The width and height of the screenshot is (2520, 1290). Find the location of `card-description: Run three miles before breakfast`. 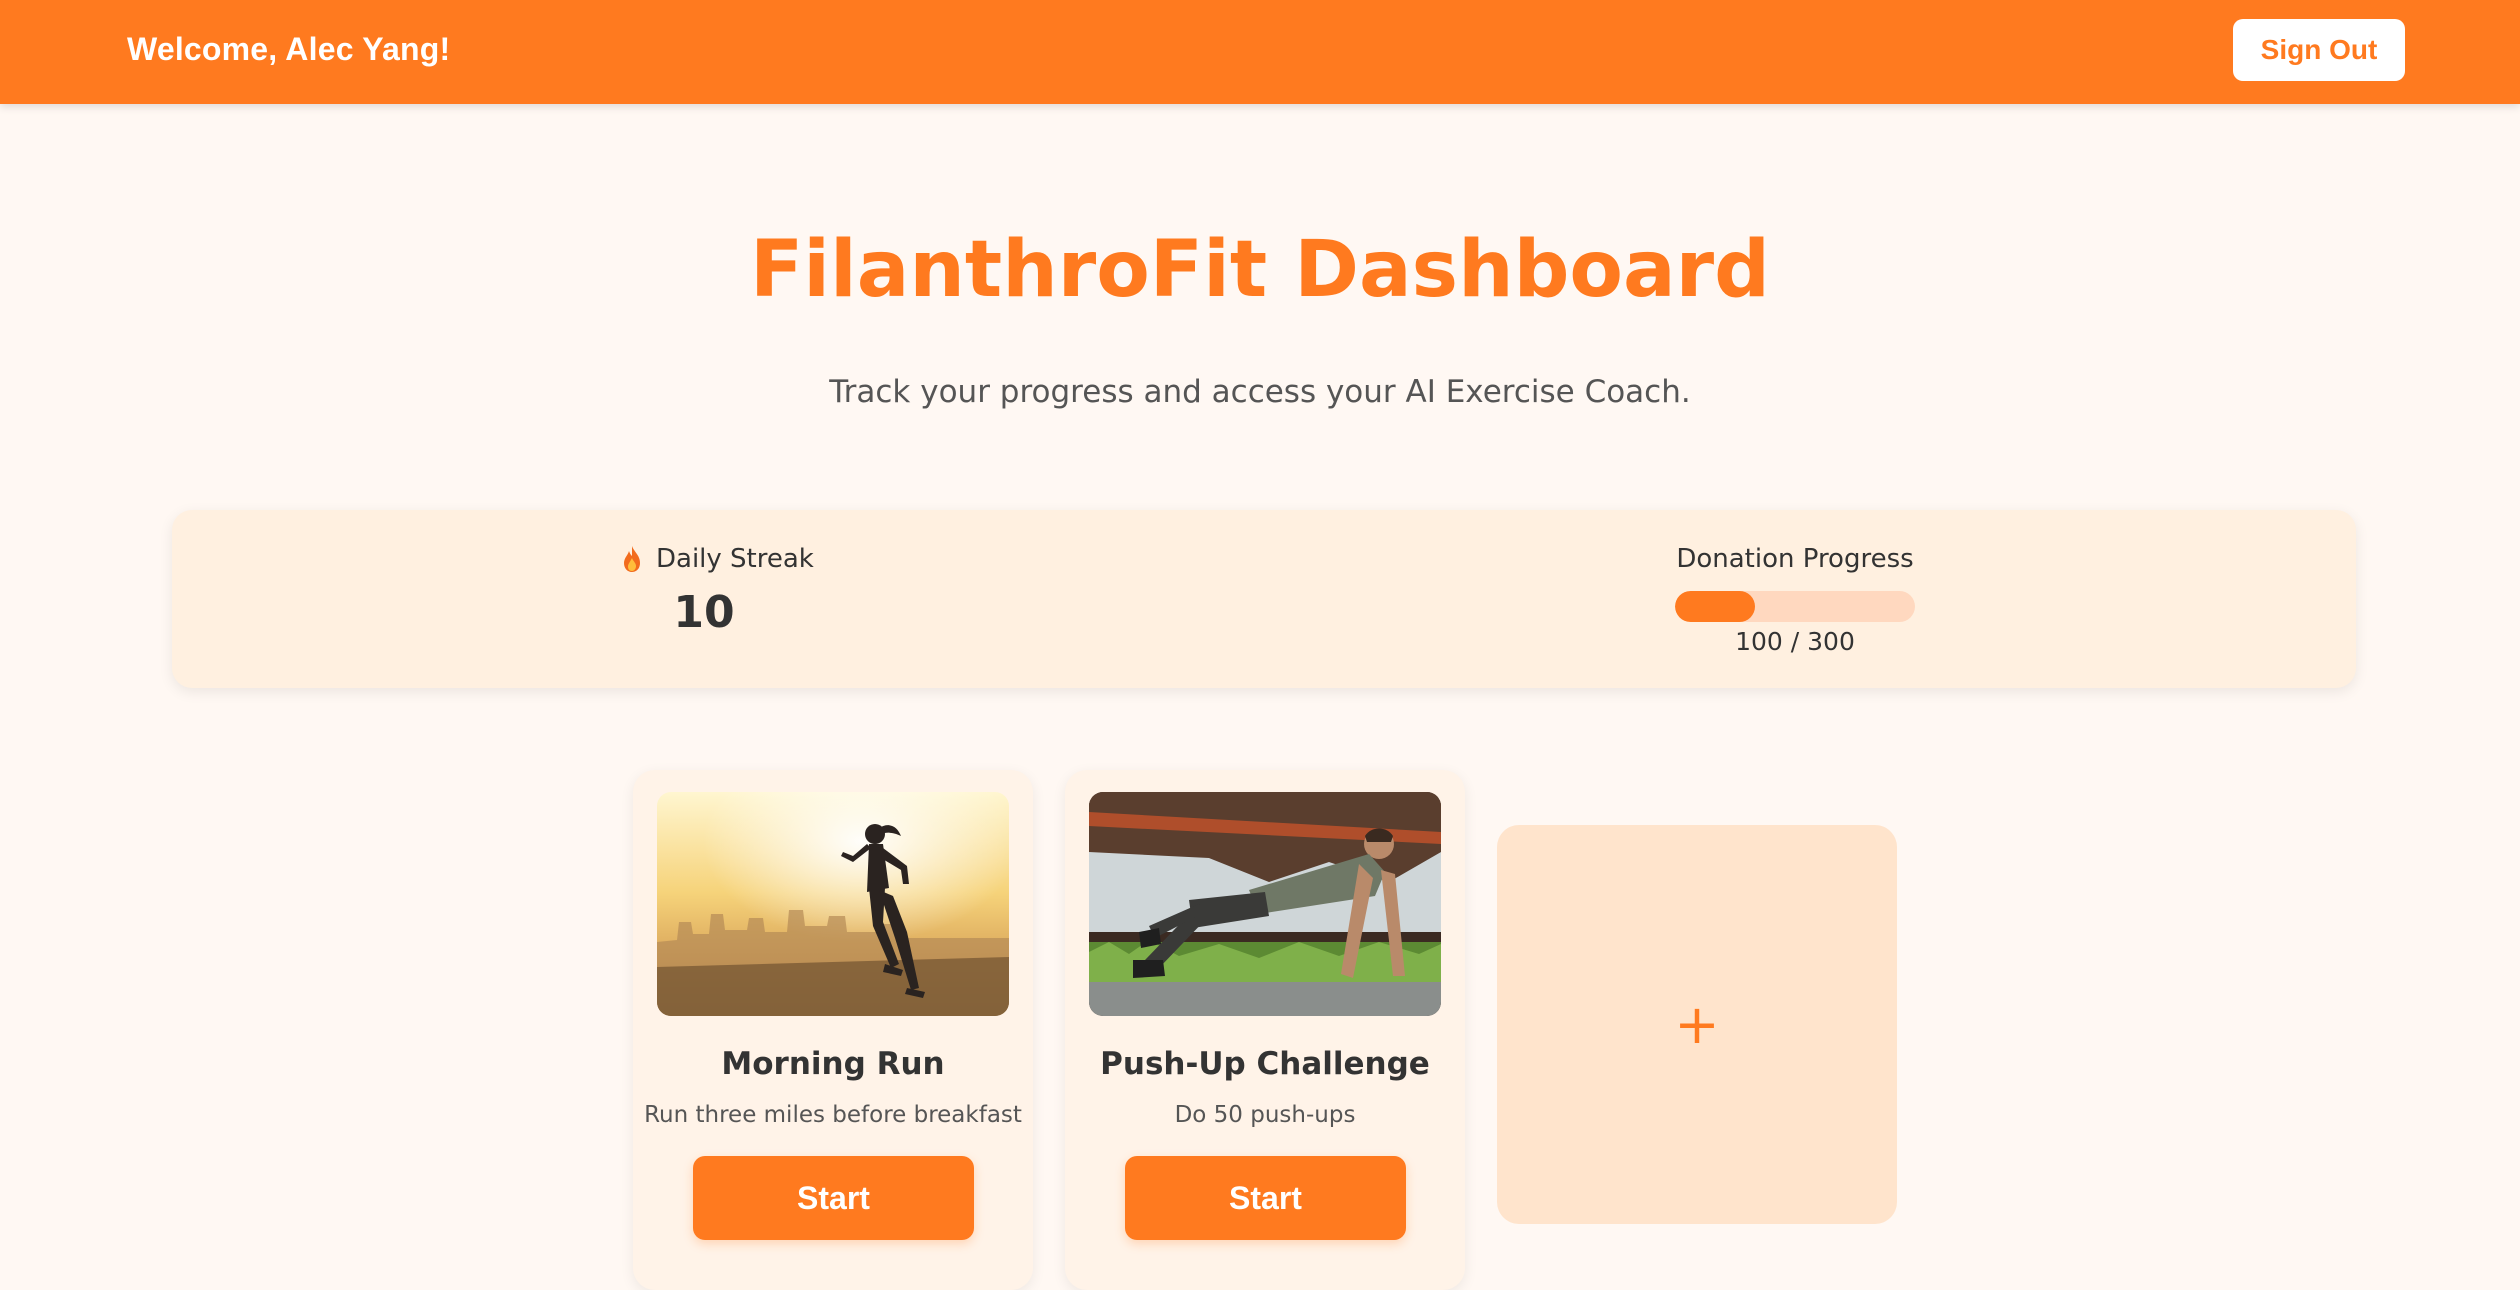

card-description: Run three miles before breakfast is located at coordinates (833, 1115).